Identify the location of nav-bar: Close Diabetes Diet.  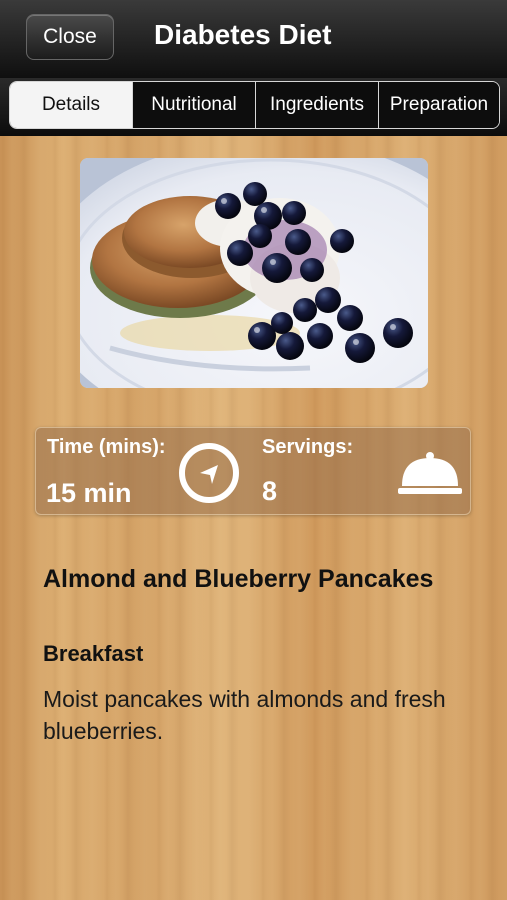
(253, 39).